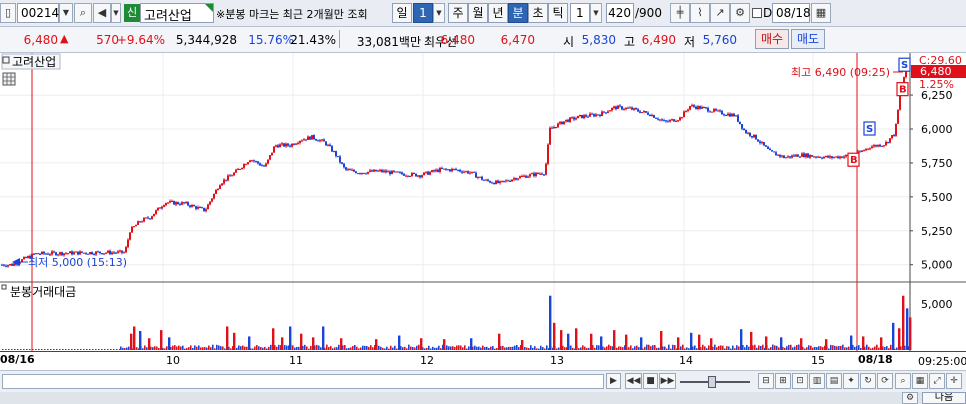 The width and height of the screenshot is (966, 404). What do you see at coordinates (116, 13) in the screenshot?
I see `speaker-dropdown-icon: ▼` at bounding box center [116, 13].